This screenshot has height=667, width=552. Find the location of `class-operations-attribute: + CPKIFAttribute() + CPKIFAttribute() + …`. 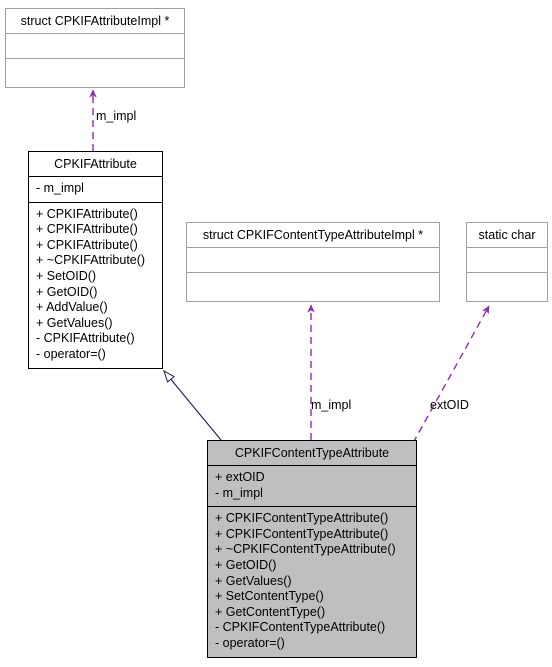

class-operations-attribute: + CPKIFAttribute() + CPKIFAttribute() + … is located at coordinates (95, 285).